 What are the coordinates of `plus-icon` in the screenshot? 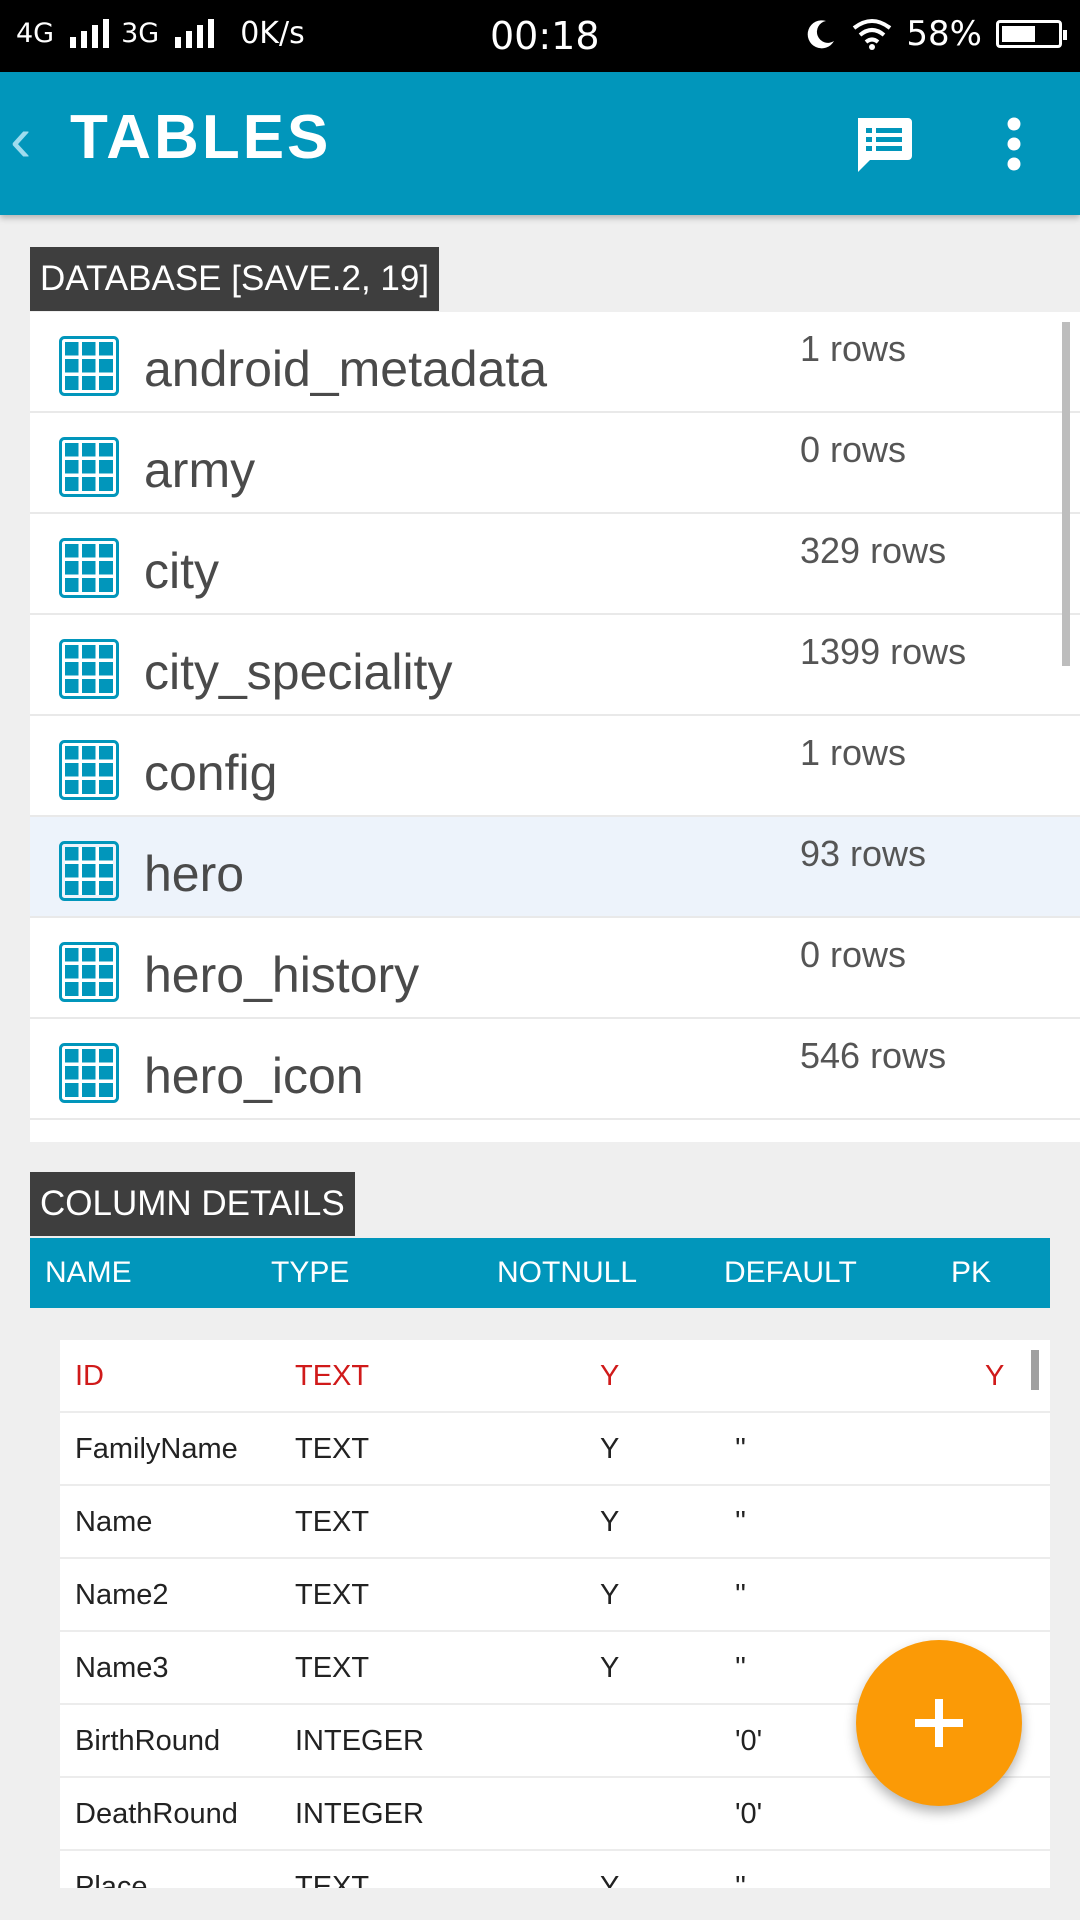 It's located at (939, 1723).